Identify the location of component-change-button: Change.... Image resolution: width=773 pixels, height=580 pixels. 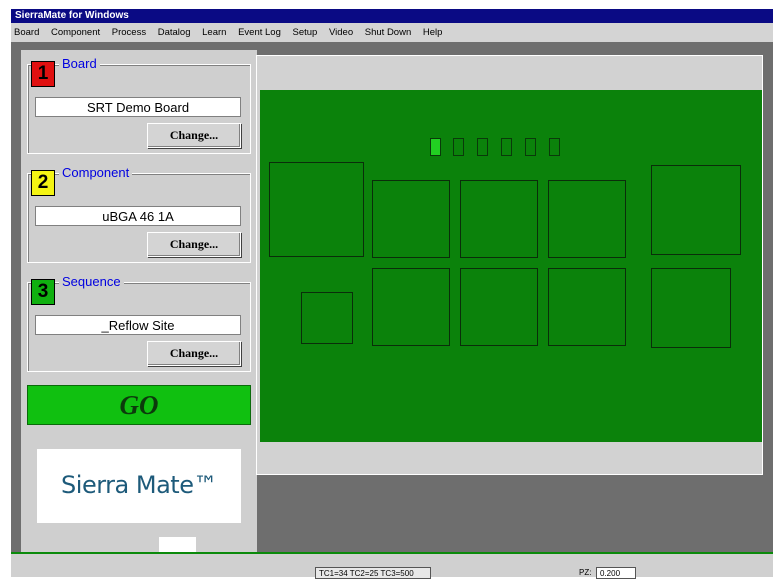
(194, 244).